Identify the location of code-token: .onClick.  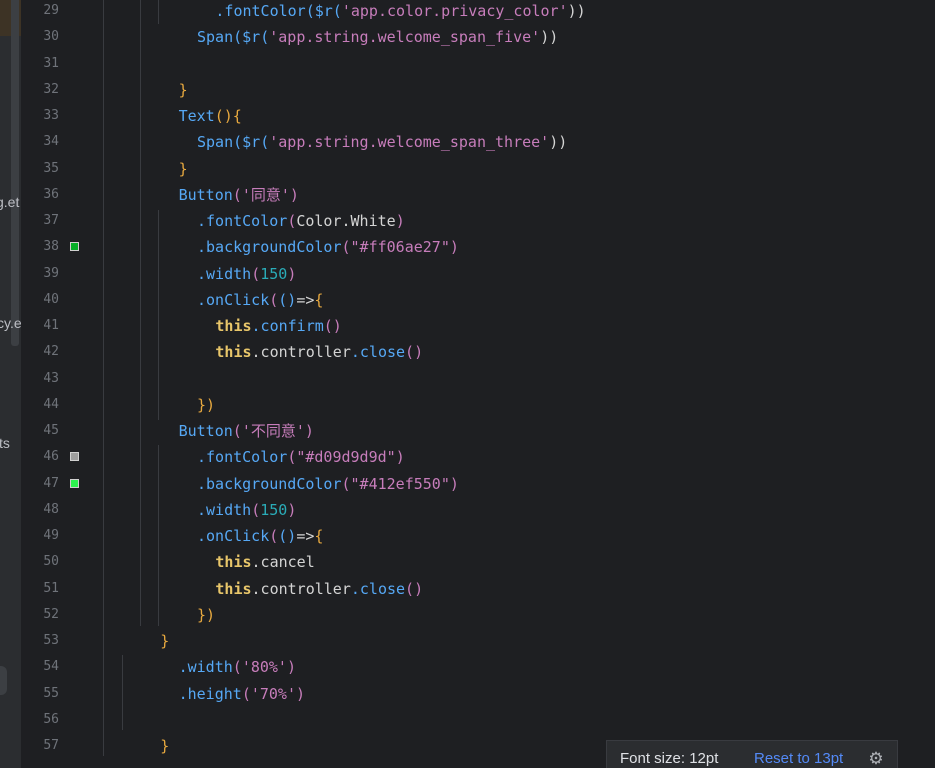
(233, 536).